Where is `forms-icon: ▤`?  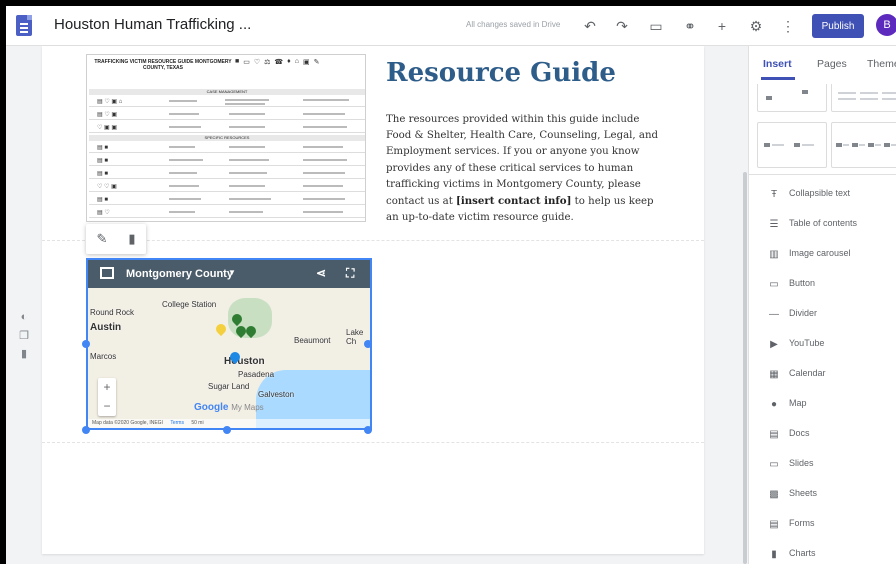 forms-icon: ▤ is located at coordinates (774, 524).